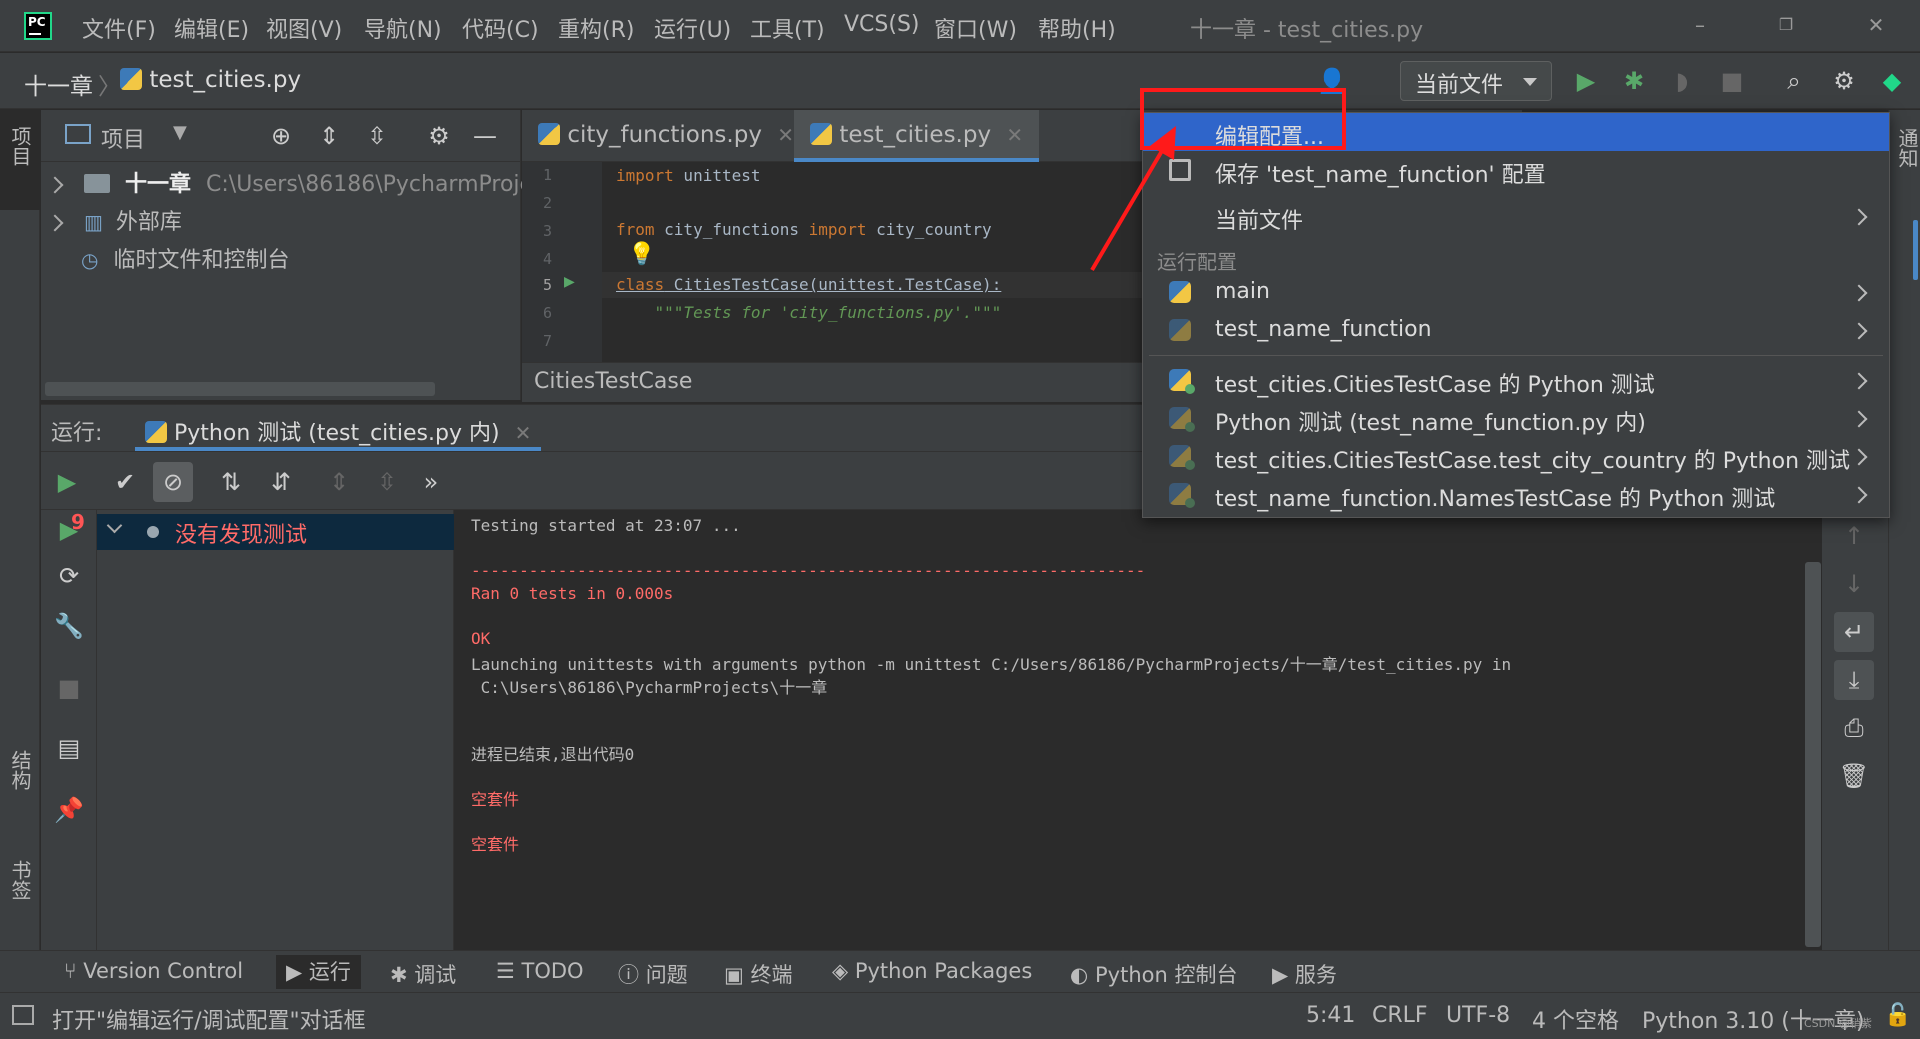  What do you see at coordinates (1854, 536) in the screenshot?
I see `arrow-up-icon: ↑` at bounding box center [1854, 536].